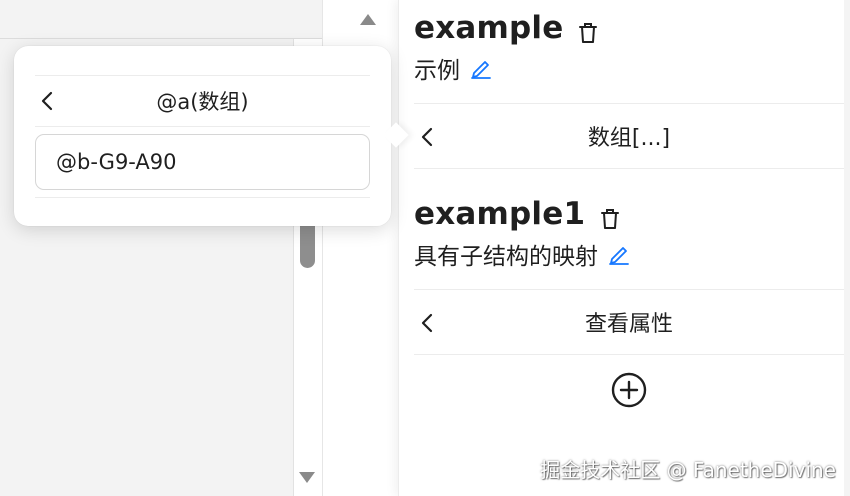 The height and width of the screenshot is (496, 850). I want to click on nav-row-label: 数组[...], so click(629, 138).